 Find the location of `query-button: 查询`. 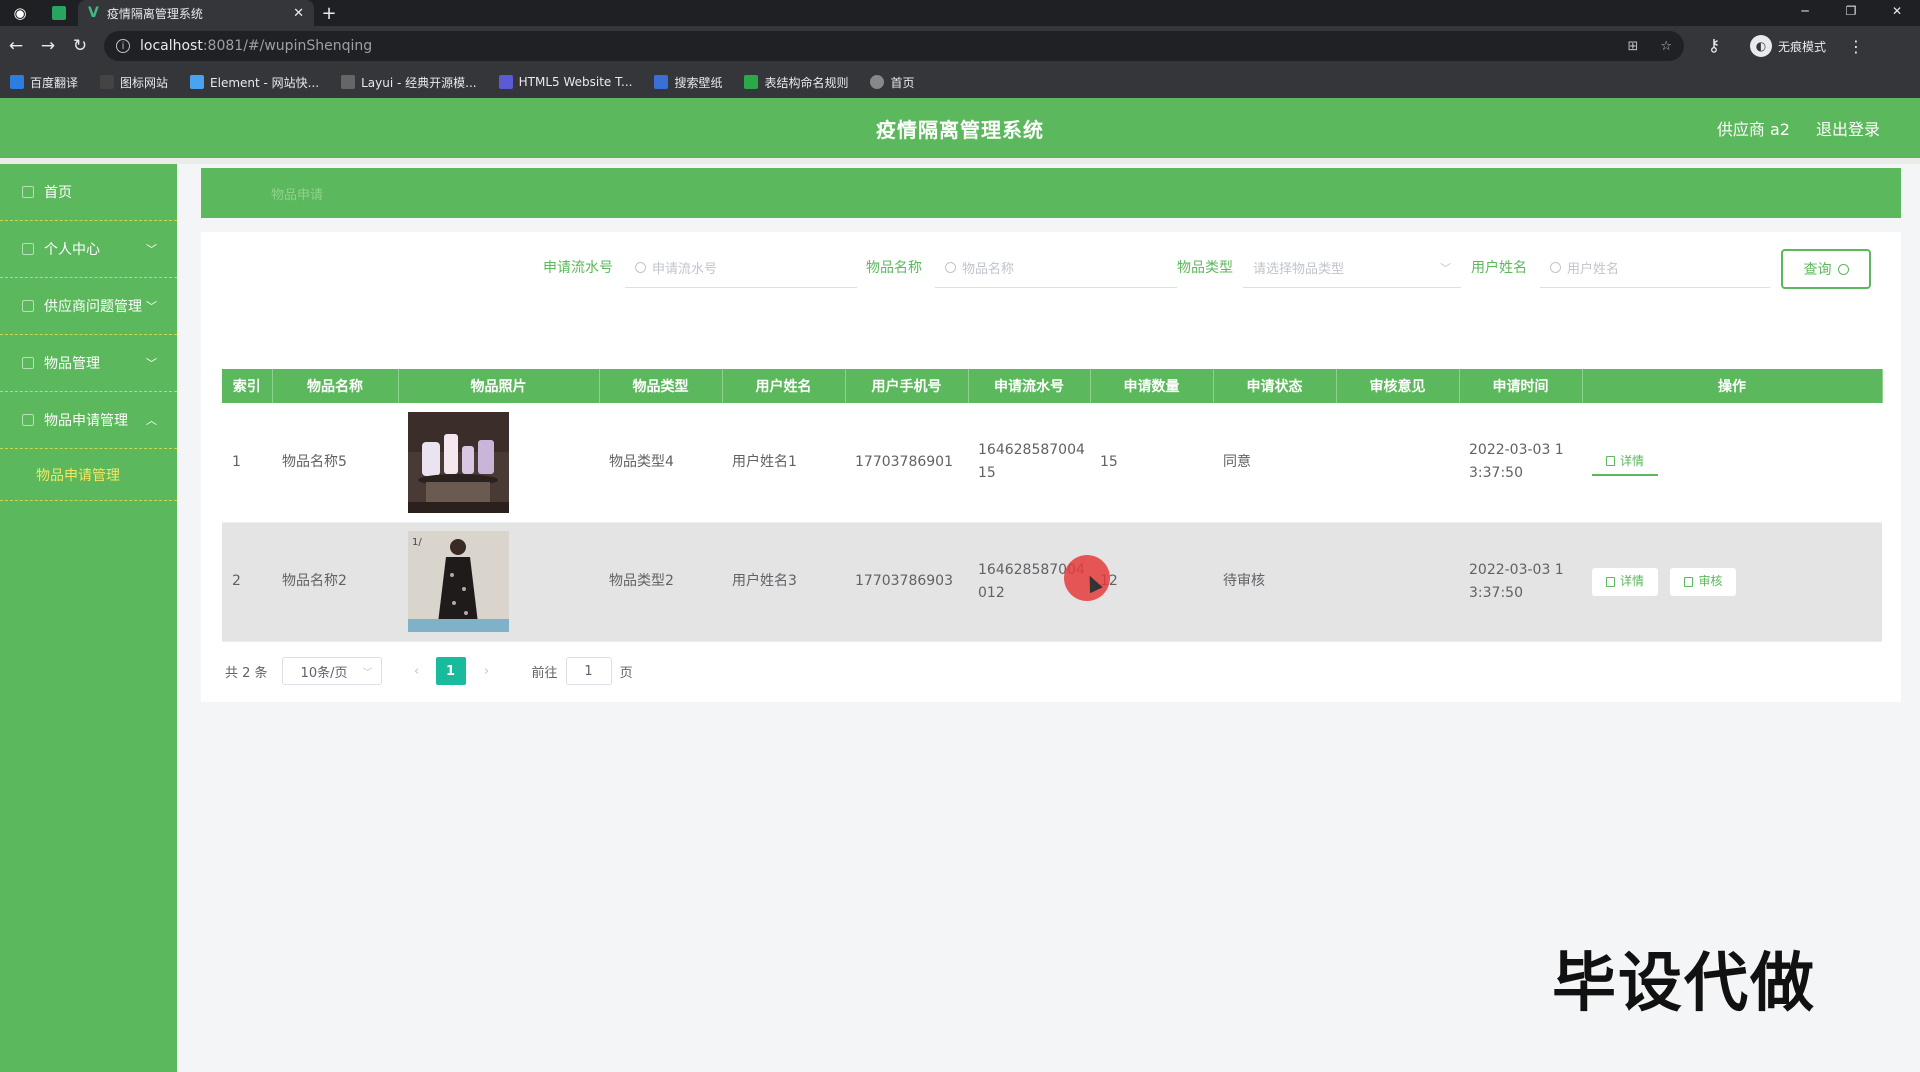

query-button: 查询 is located at coordinates (1826, 269).